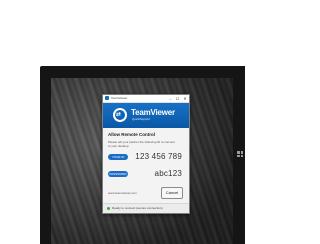  I want to click on status-indicator-icon, so click(108, 208).